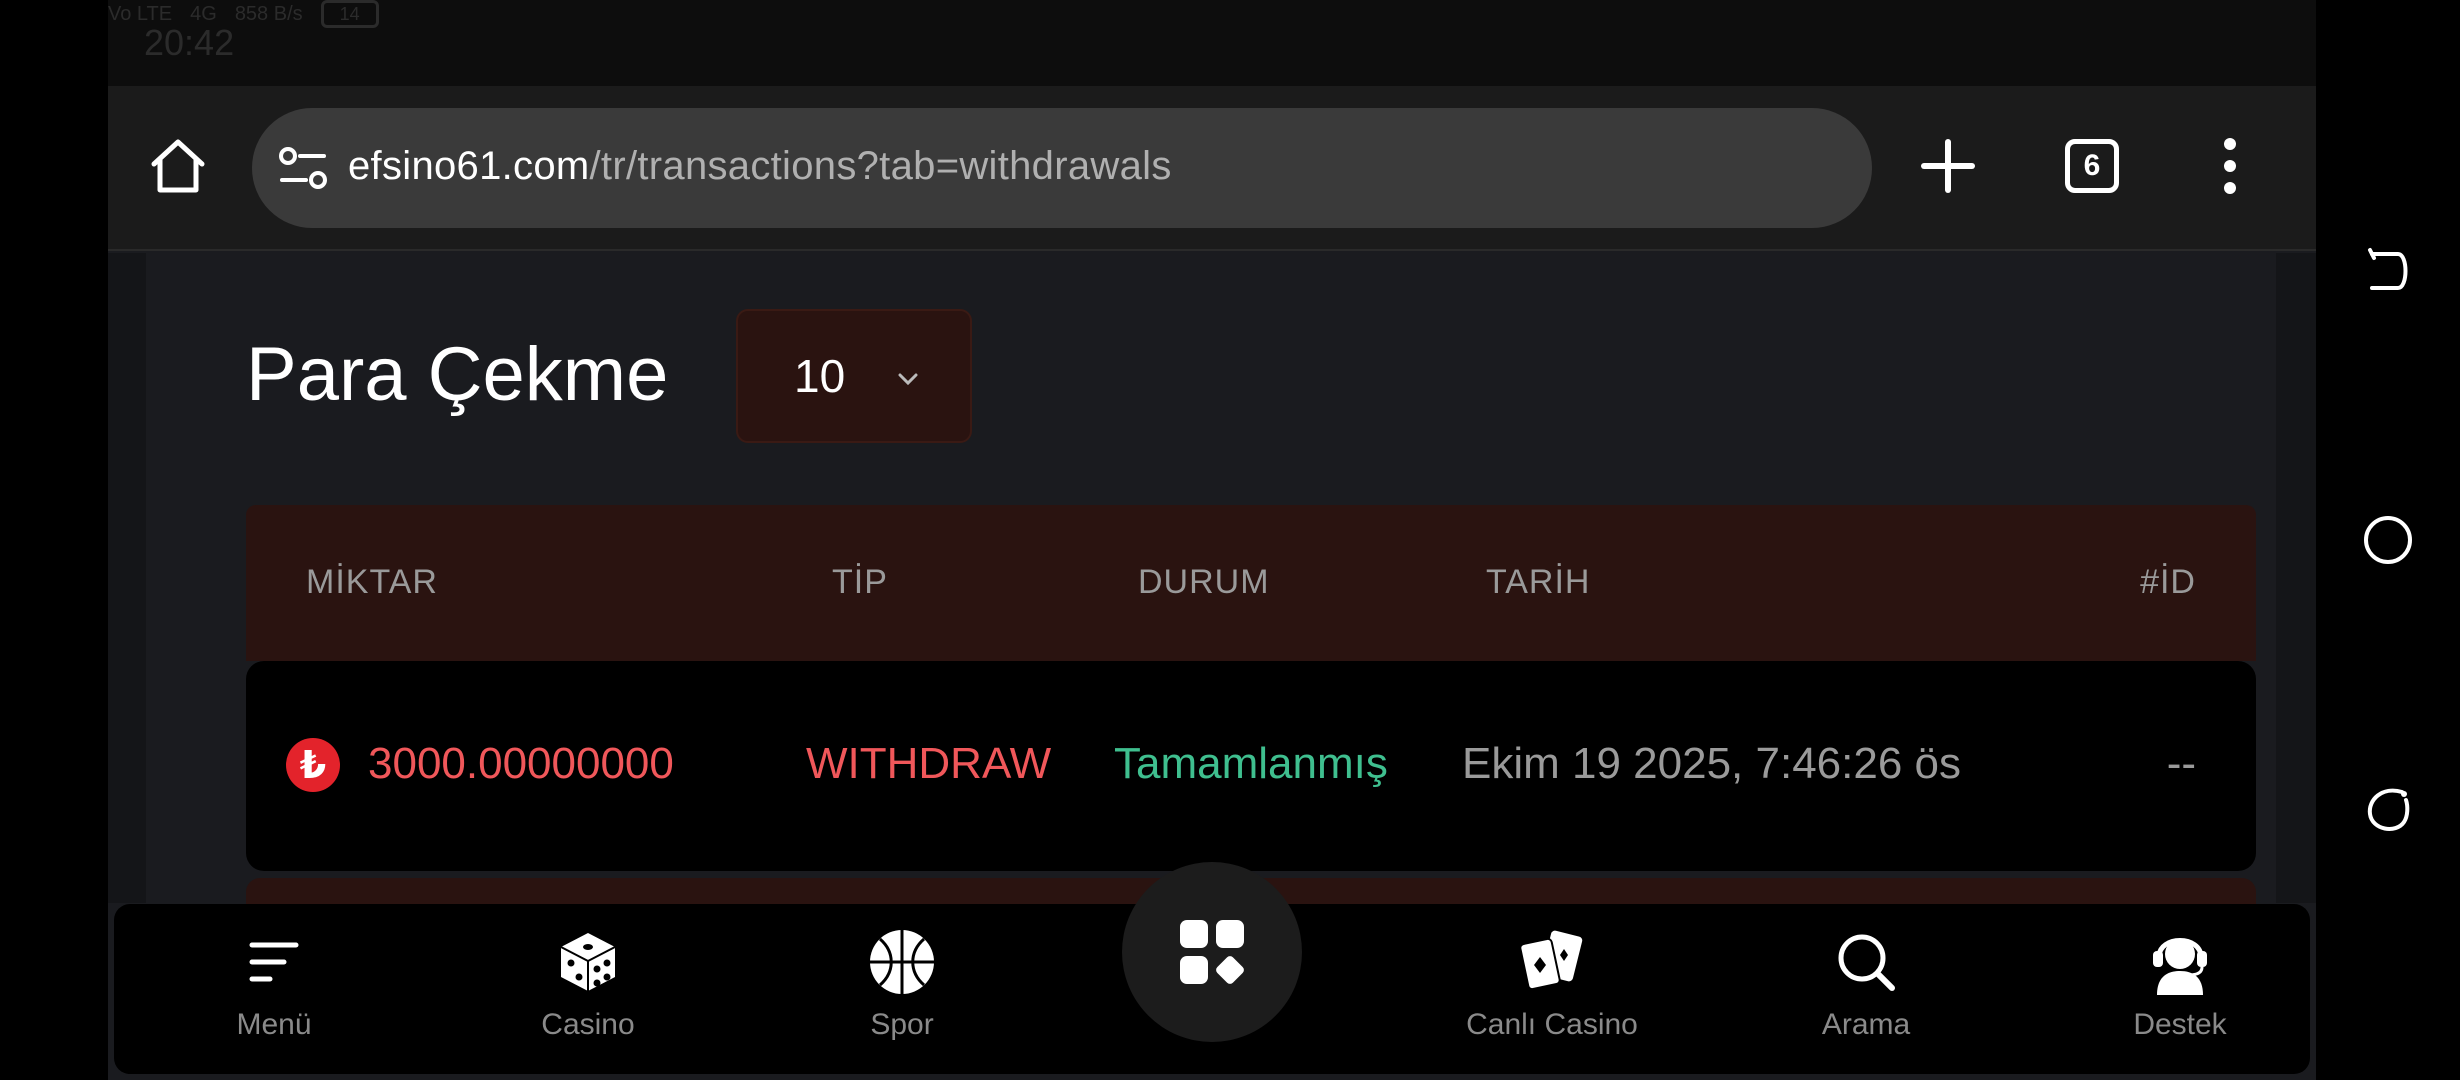  What do you see at coordinates (1711, 763) in the screenshot?
I see `date-cell: Ekim 19 2025, 7:46:26 ös` at bounding box center [1711, 763].